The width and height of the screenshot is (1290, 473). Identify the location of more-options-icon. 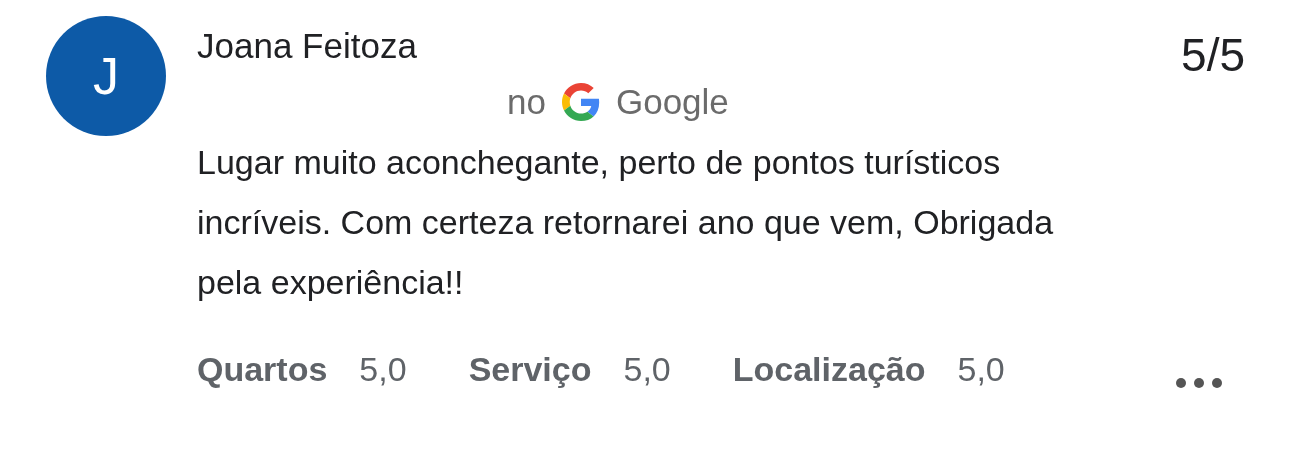
(1199, 382).